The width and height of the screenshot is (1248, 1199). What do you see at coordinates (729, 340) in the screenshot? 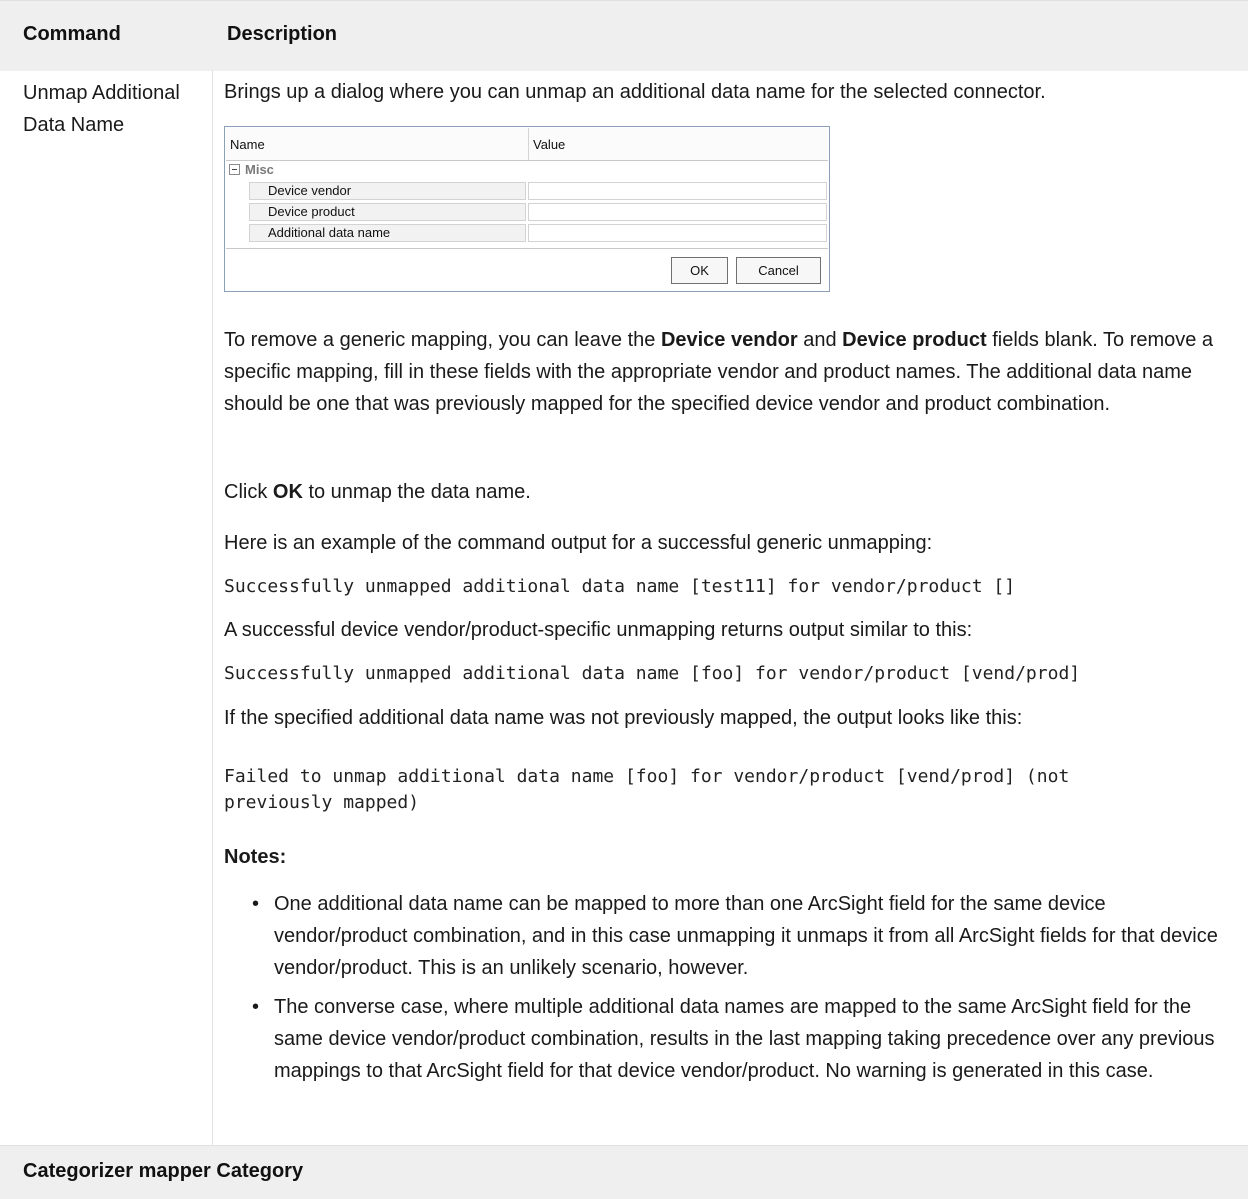
I see `device-vendor-bold: Device vendor` at bounding box center [729, 340].